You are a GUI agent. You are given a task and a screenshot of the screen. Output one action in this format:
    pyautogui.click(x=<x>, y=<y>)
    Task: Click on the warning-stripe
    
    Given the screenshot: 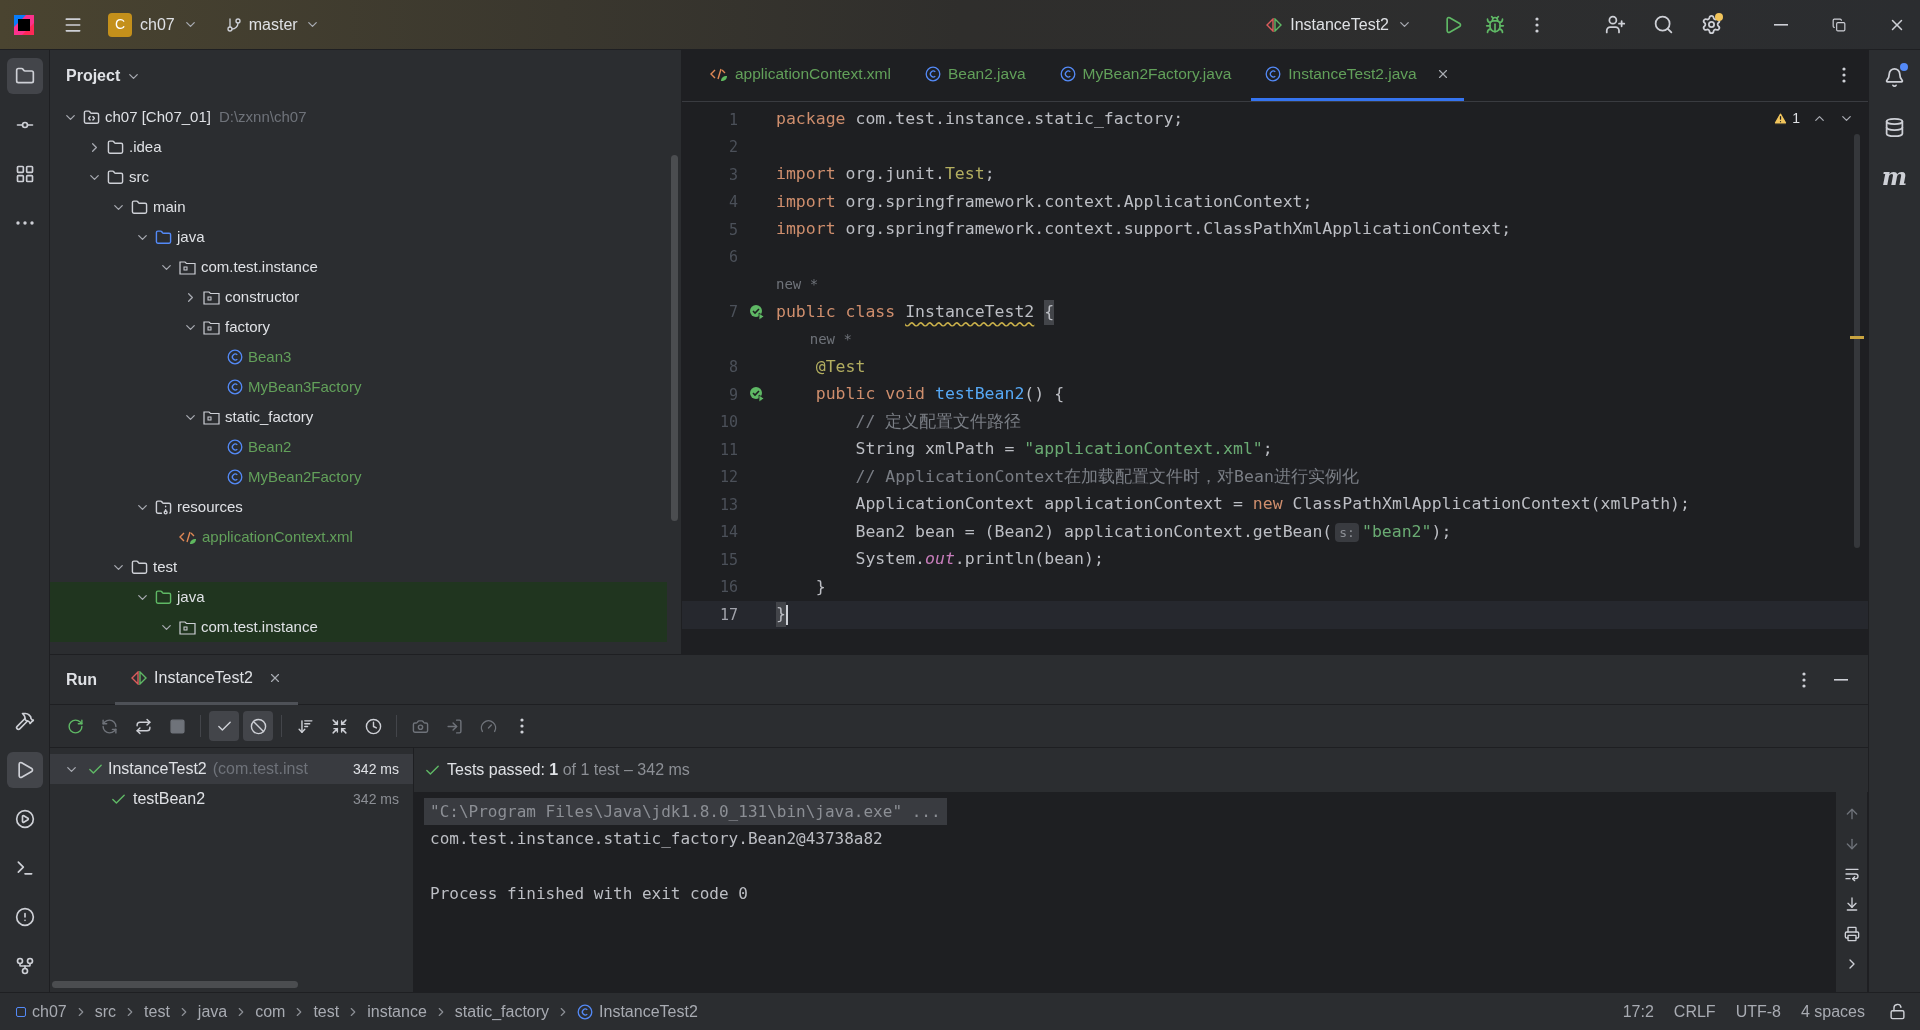 What is the action you would take?
    pyautogui.click(x=1857, y=337)
    